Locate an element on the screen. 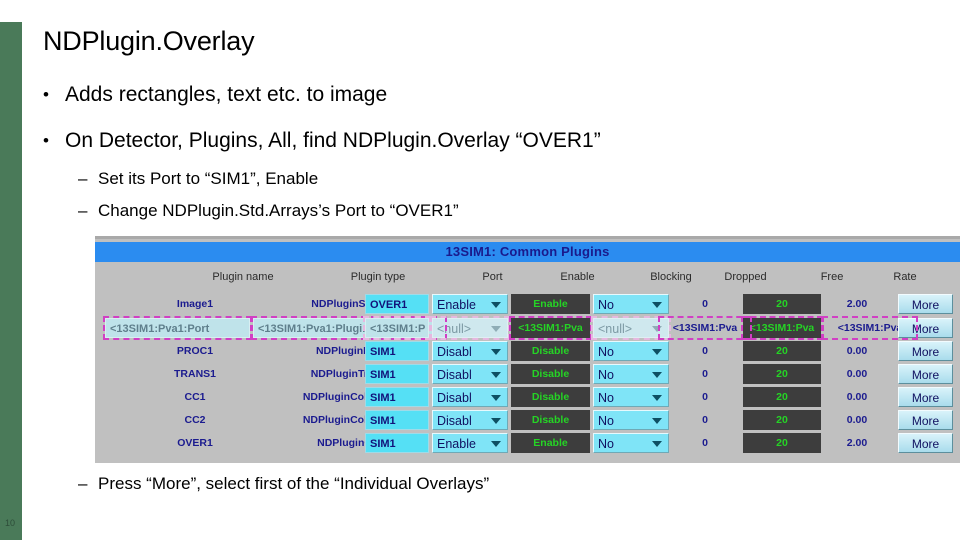  column-header-plugin-name: Plugin name is located at coordinates (243, 277).